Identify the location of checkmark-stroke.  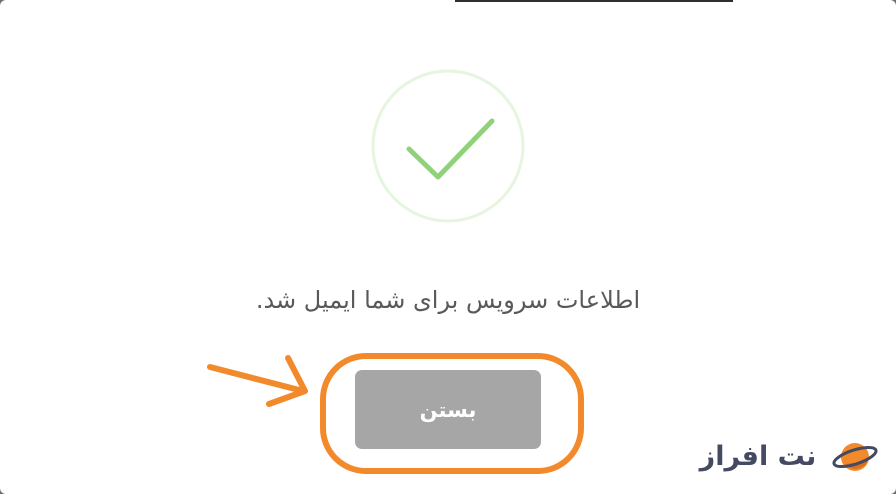
(450, 149).